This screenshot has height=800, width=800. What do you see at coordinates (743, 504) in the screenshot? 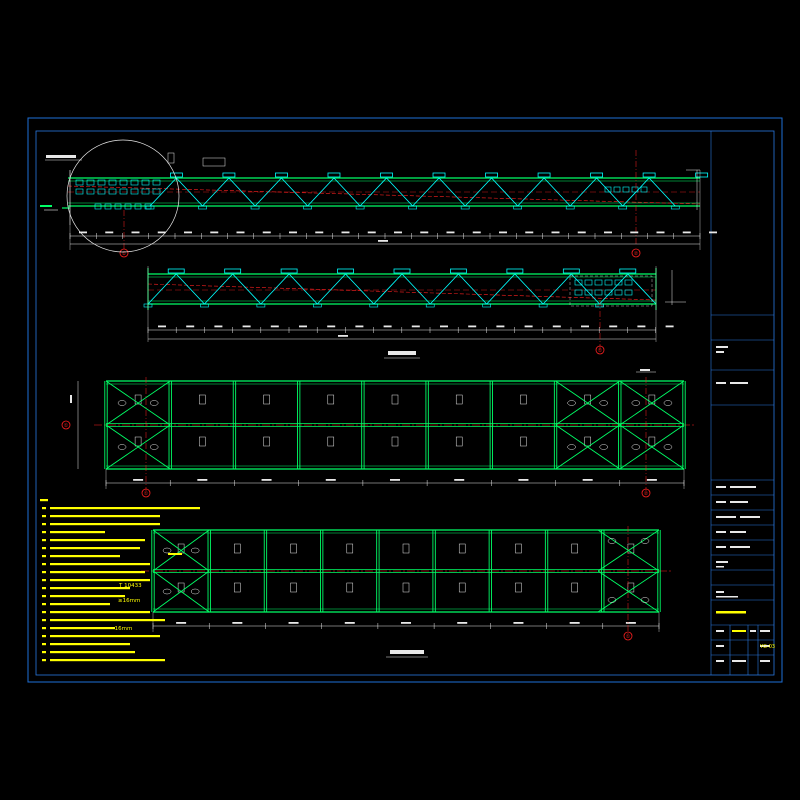
I see `title-block-marks` at bounding box center [743, 504].